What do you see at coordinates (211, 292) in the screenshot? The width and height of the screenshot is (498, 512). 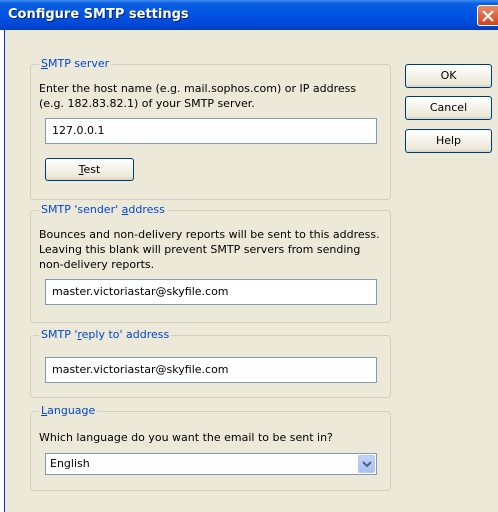 I see `sender-address-input: master.victoriastar@skyfile.com` at bounding box center [211, 292].